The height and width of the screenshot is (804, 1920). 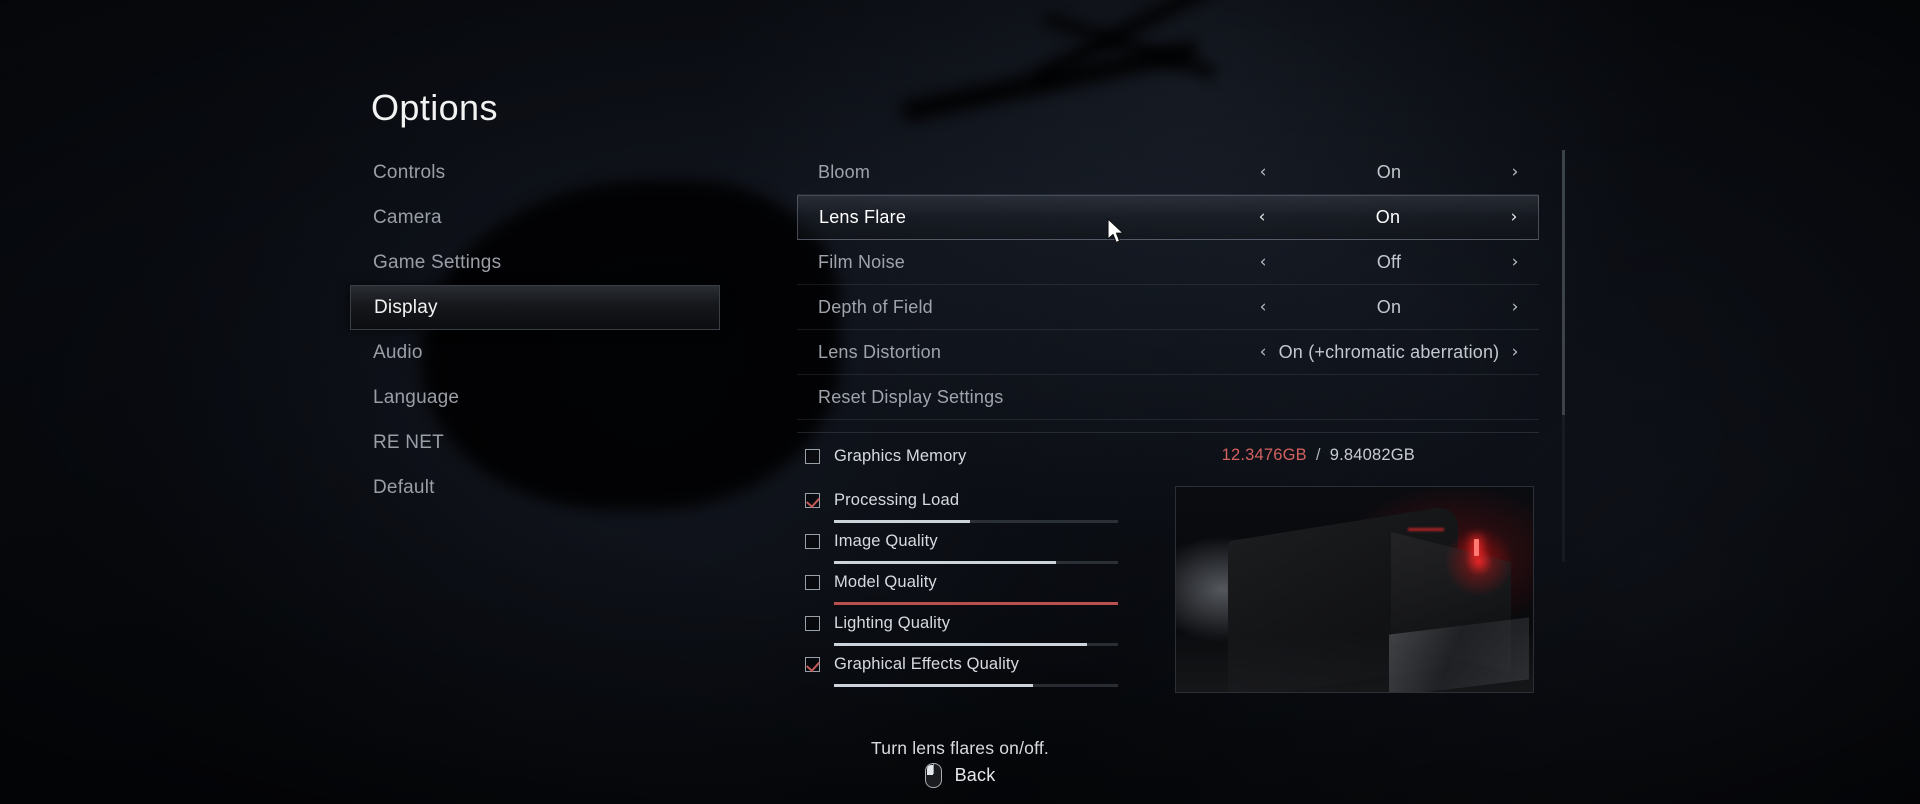 What do you see at coordinates (897, 499) in the screenshot?
I see `quality-bar-label: Processing Load` at bounding box center [897, 499].